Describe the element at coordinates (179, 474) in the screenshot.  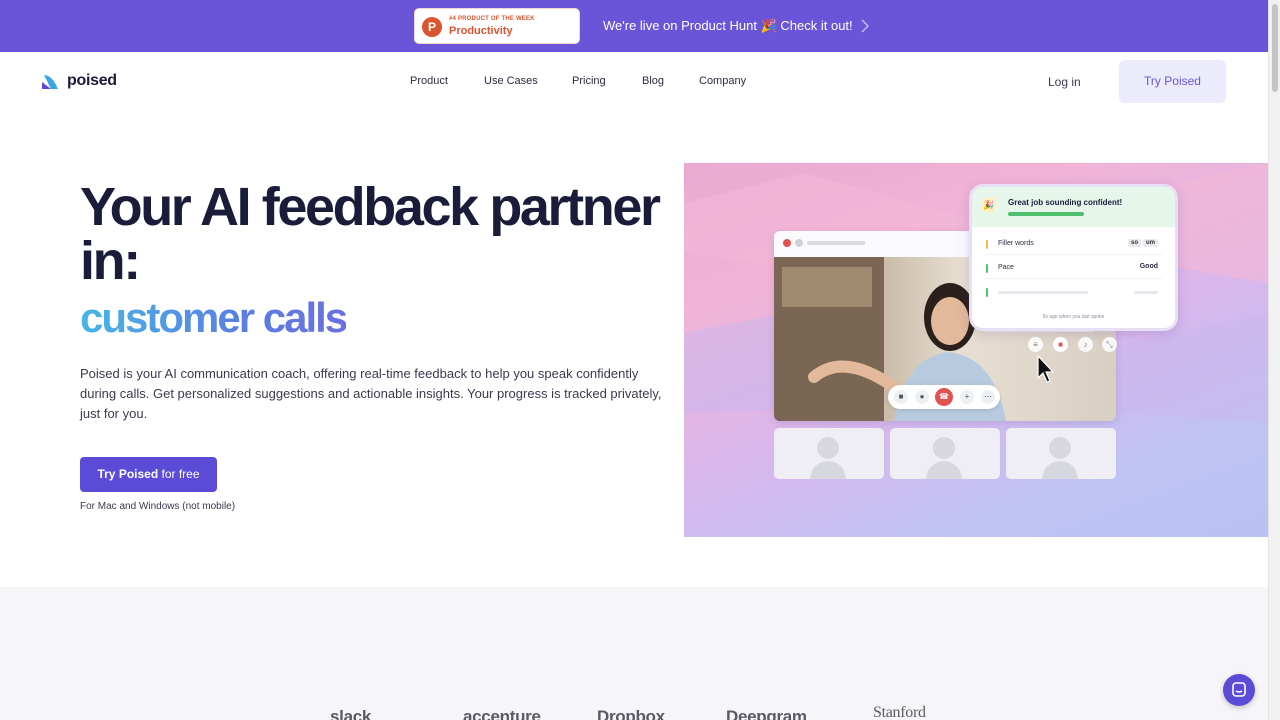
I see `cta-text: for free` at that location.